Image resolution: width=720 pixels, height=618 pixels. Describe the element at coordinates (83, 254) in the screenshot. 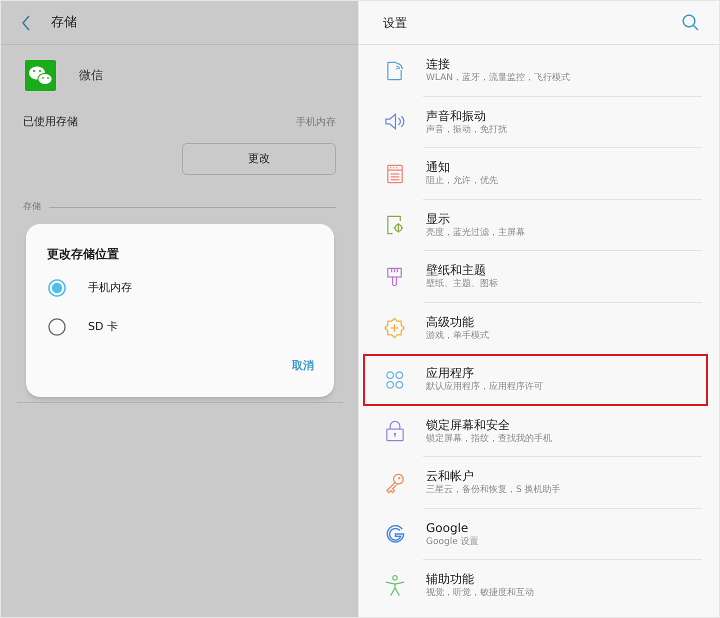

I see `dialog-title: 更改存储位置` at that location.